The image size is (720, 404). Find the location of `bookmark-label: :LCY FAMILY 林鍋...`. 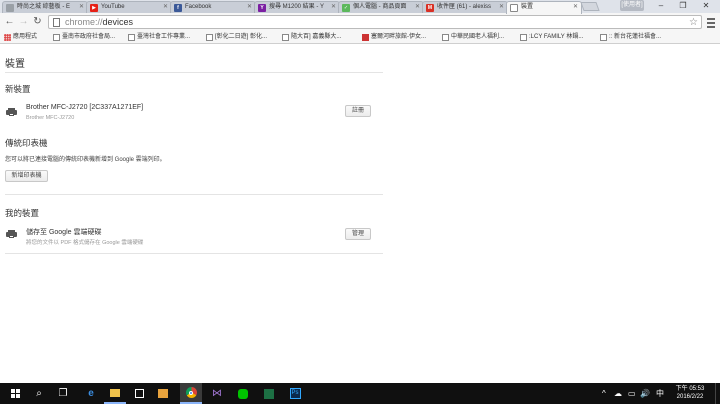

bookmark-label: :LCY FAMILY 林鍋... is located at coordinates (556, 37).